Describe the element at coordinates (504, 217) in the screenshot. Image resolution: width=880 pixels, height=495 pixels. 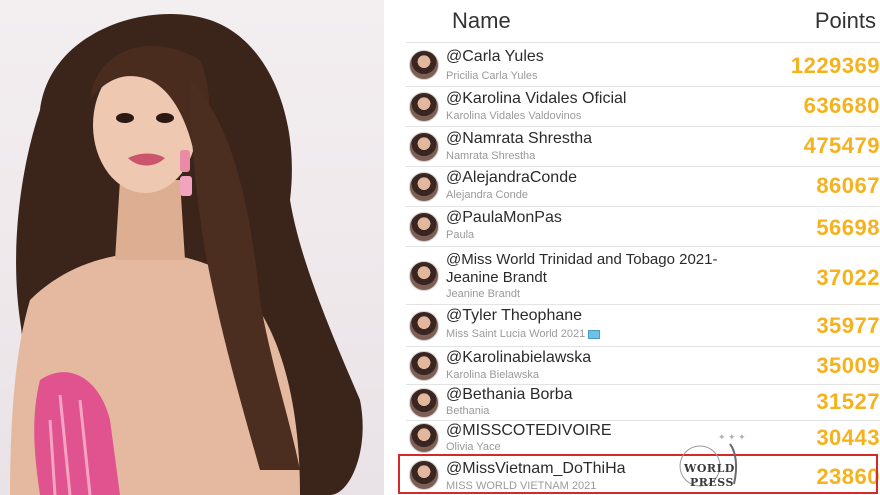
I see `row-handle: @PaulaMonPas` at that location.